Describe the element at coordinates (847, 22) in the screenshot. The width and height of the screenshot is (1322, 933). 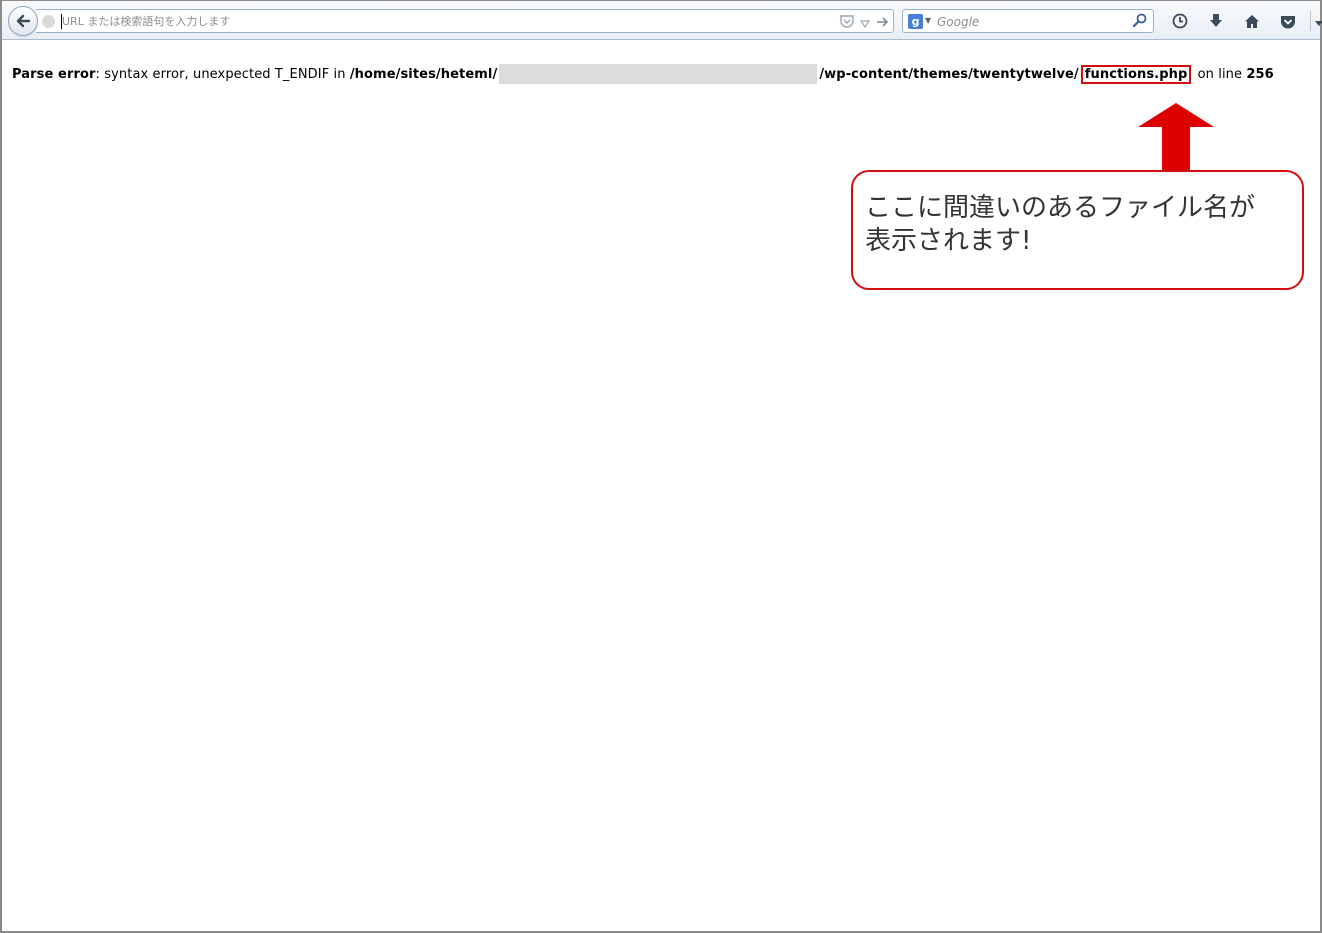
I see `pocket-save-icon` at that location.